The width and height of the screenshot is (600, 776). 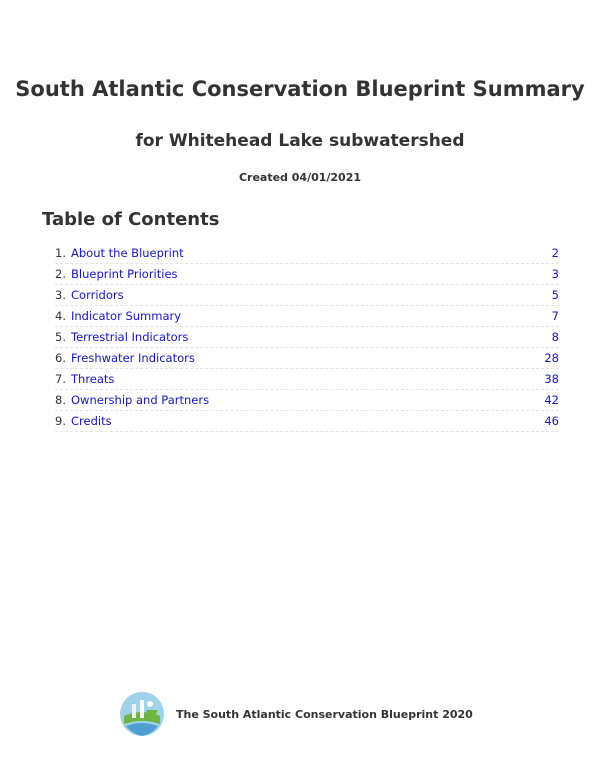 I want to click on toc-item: 2. Blueprint Priorities 3, so click(x=307, y=274).